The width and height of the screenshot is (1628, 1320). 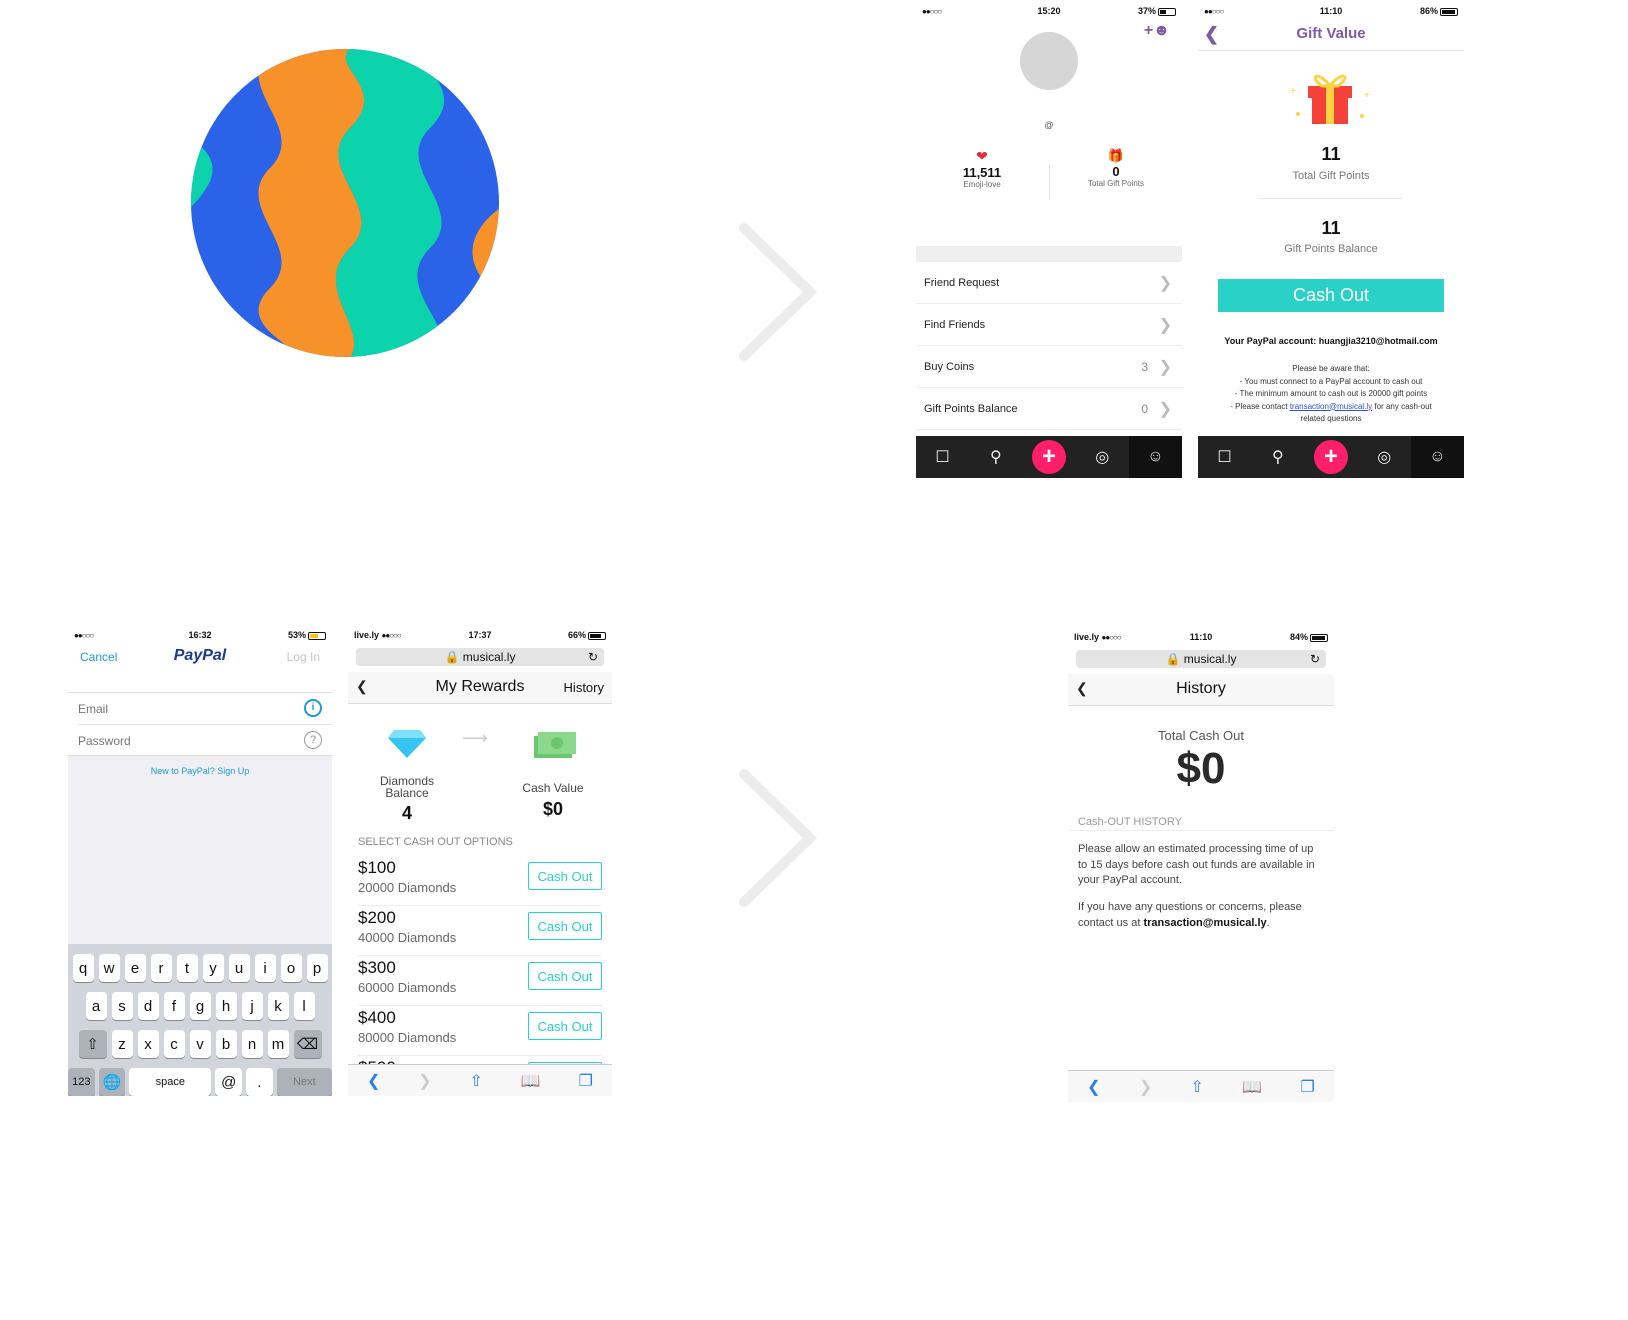 I want to click on key-h: h, so click(x=226, y=1006).